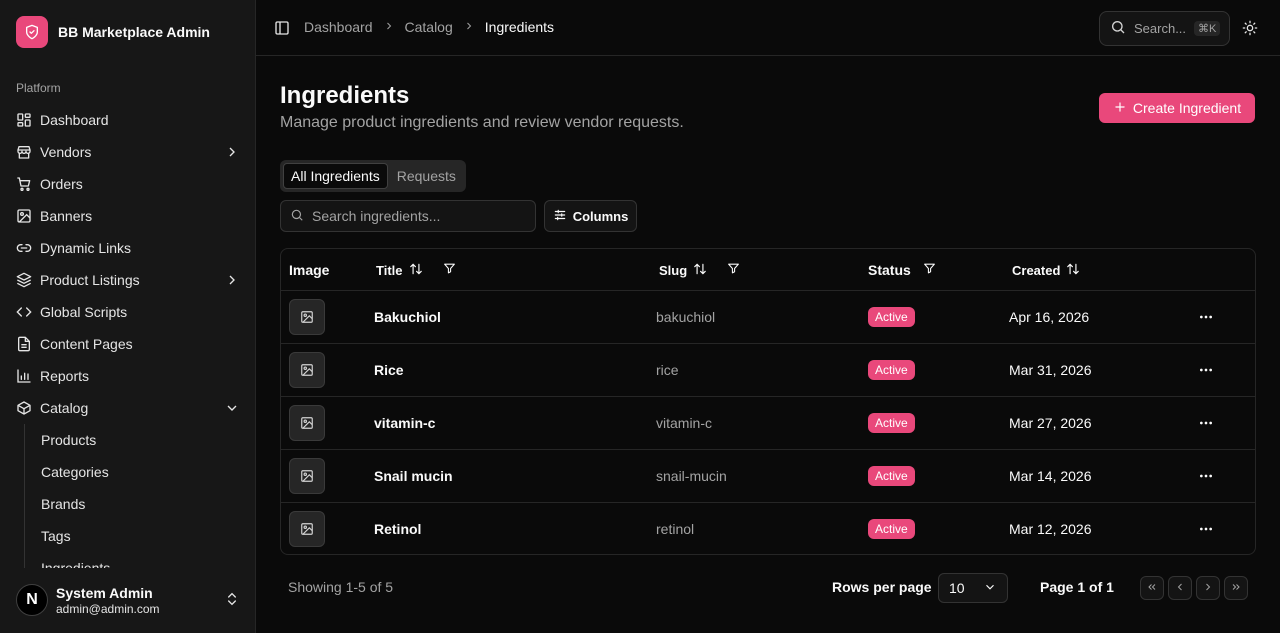  I want to click on next-page-button, so click(1208, 588).